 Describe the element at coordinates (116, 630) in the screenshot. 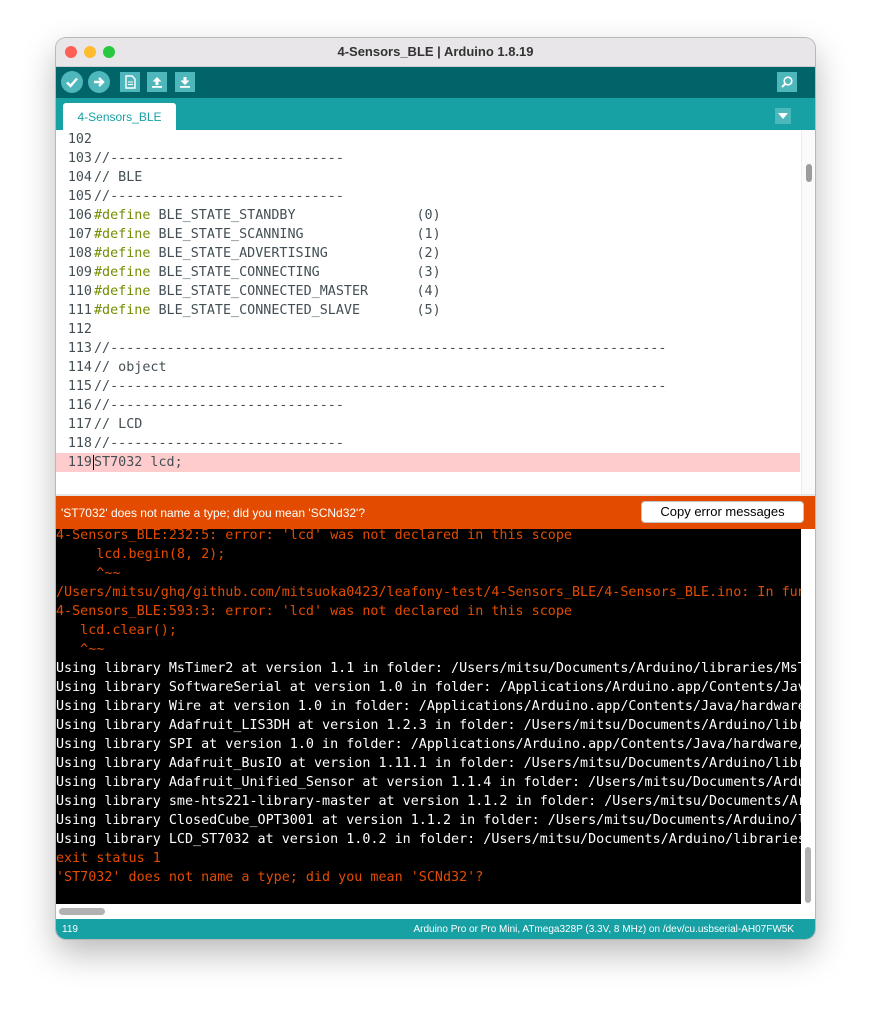

I see `console-line: lcd.clear();` at that location.